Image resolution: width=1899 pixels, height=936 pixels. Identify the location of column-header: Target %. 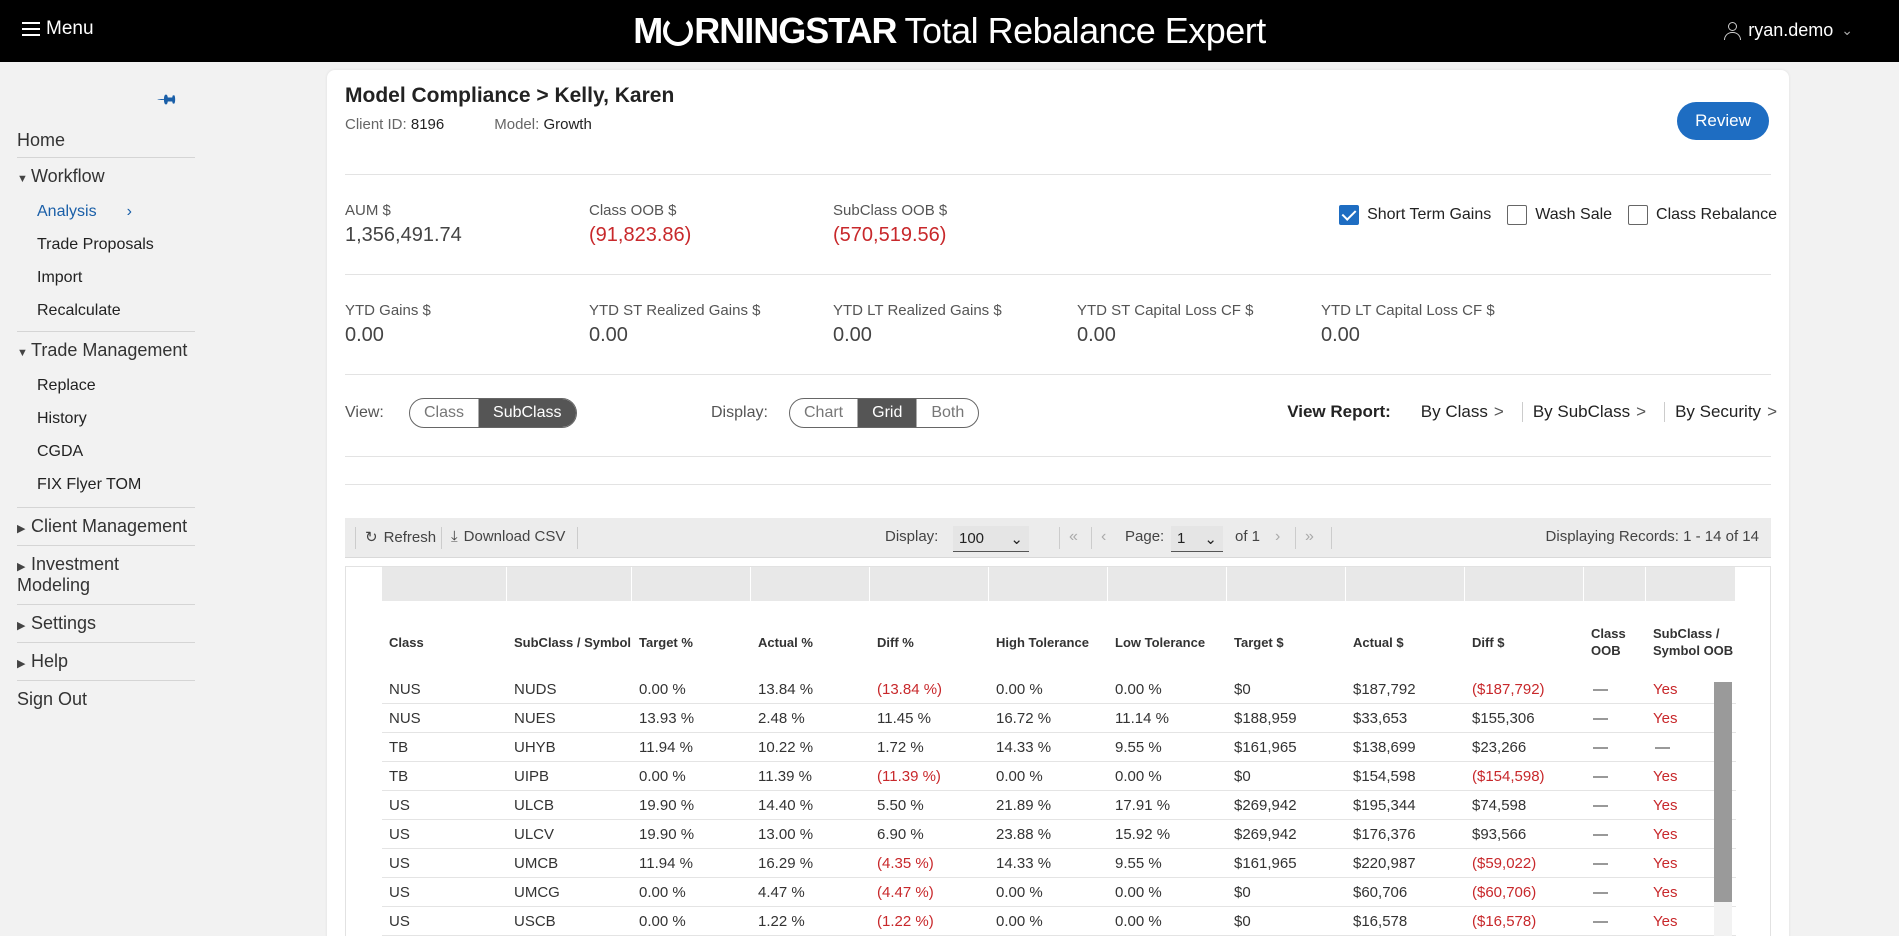
(691, 642).